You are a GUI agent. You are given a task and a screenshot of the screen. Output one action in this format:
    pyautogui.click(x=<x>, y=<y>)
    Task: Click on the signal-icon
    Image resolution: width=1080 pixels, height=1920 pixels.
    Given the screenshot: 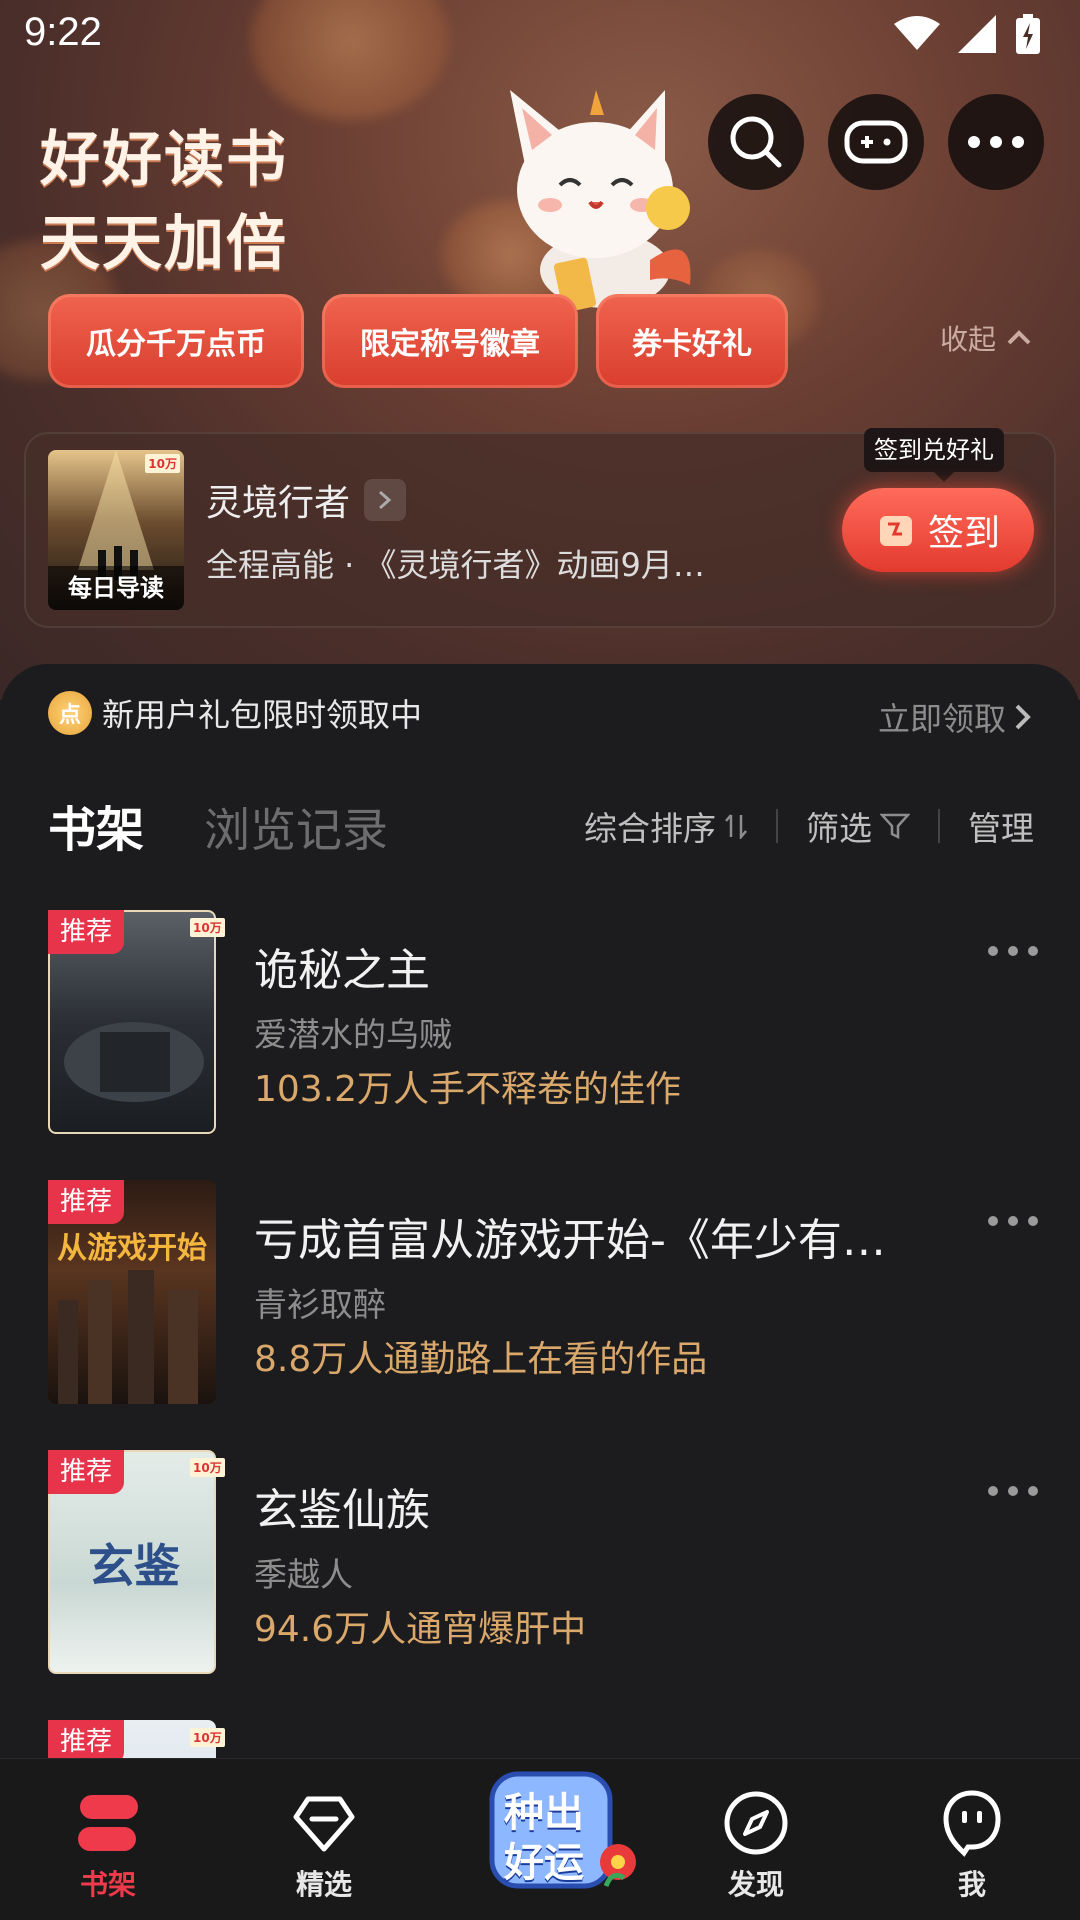 What is the action you would take?
    pyautogui.click(x=977, y=34)
    